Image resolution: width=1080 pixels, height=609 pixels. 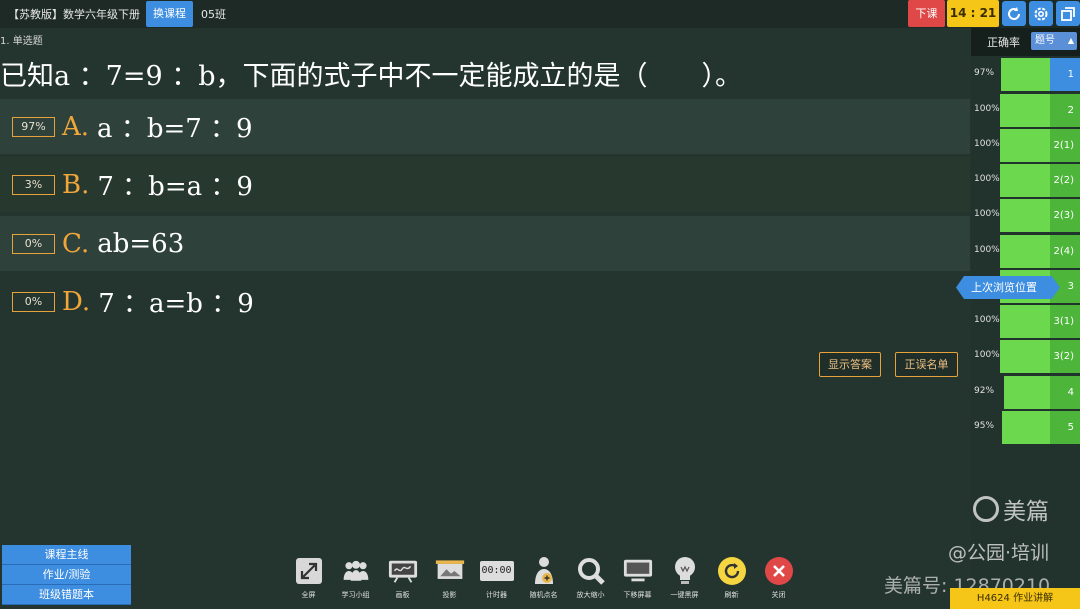 I want to click on random-call-icon, so click(x=544, y=571).